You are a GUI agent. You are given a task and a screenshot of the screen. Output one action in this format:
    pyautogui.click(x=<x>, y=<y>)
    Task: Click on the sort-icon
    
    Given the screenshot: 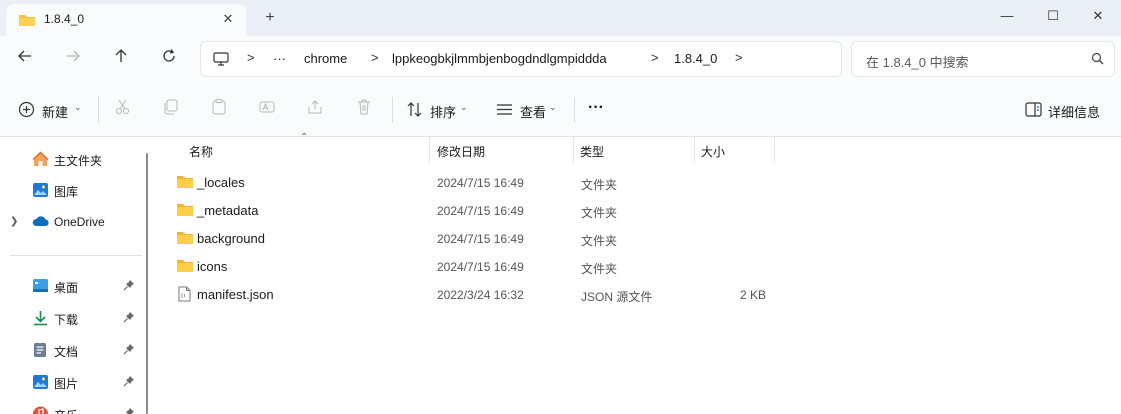 What is the action you would take?
    pyautogui.click(x=415, y=111)
    